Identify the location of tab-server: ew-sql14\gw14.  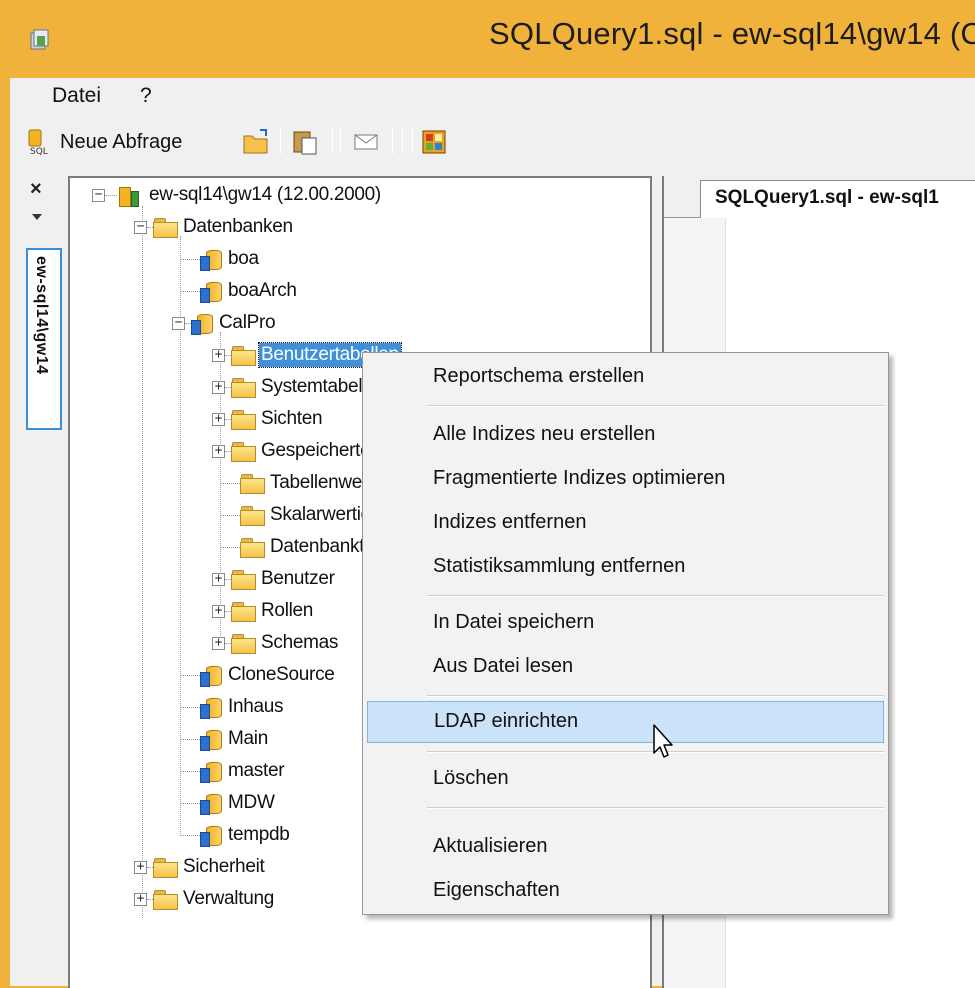
(44, 339).